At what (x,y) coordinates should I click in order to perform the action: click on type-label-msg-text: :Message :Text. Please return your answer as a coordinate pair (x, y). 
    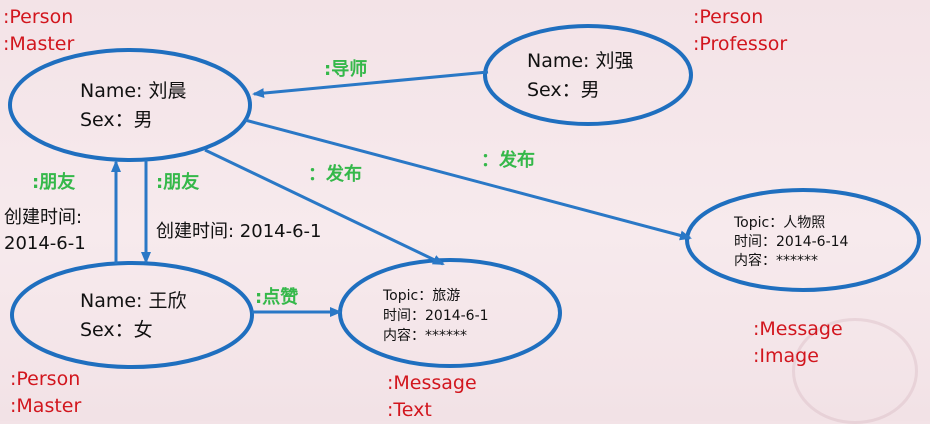
    Looking at the image, I should click on (432, 397).